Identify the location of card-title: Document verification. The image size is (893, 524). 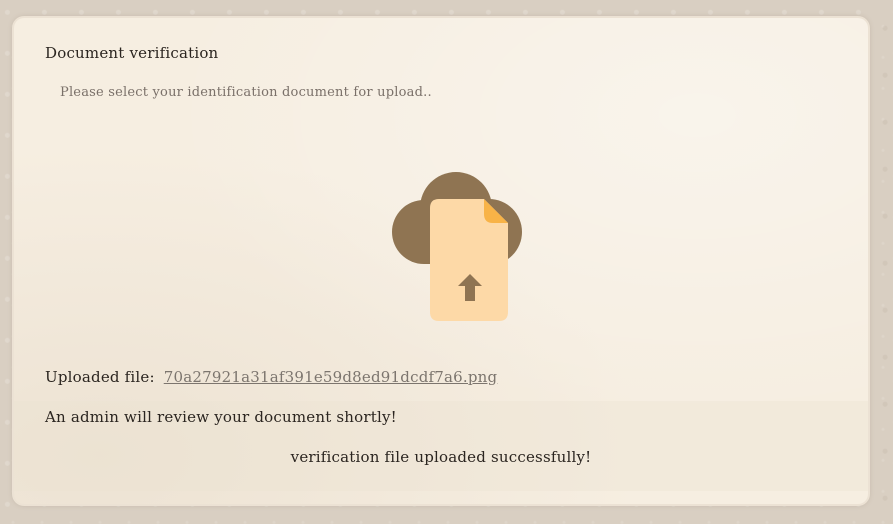
(132, 53).